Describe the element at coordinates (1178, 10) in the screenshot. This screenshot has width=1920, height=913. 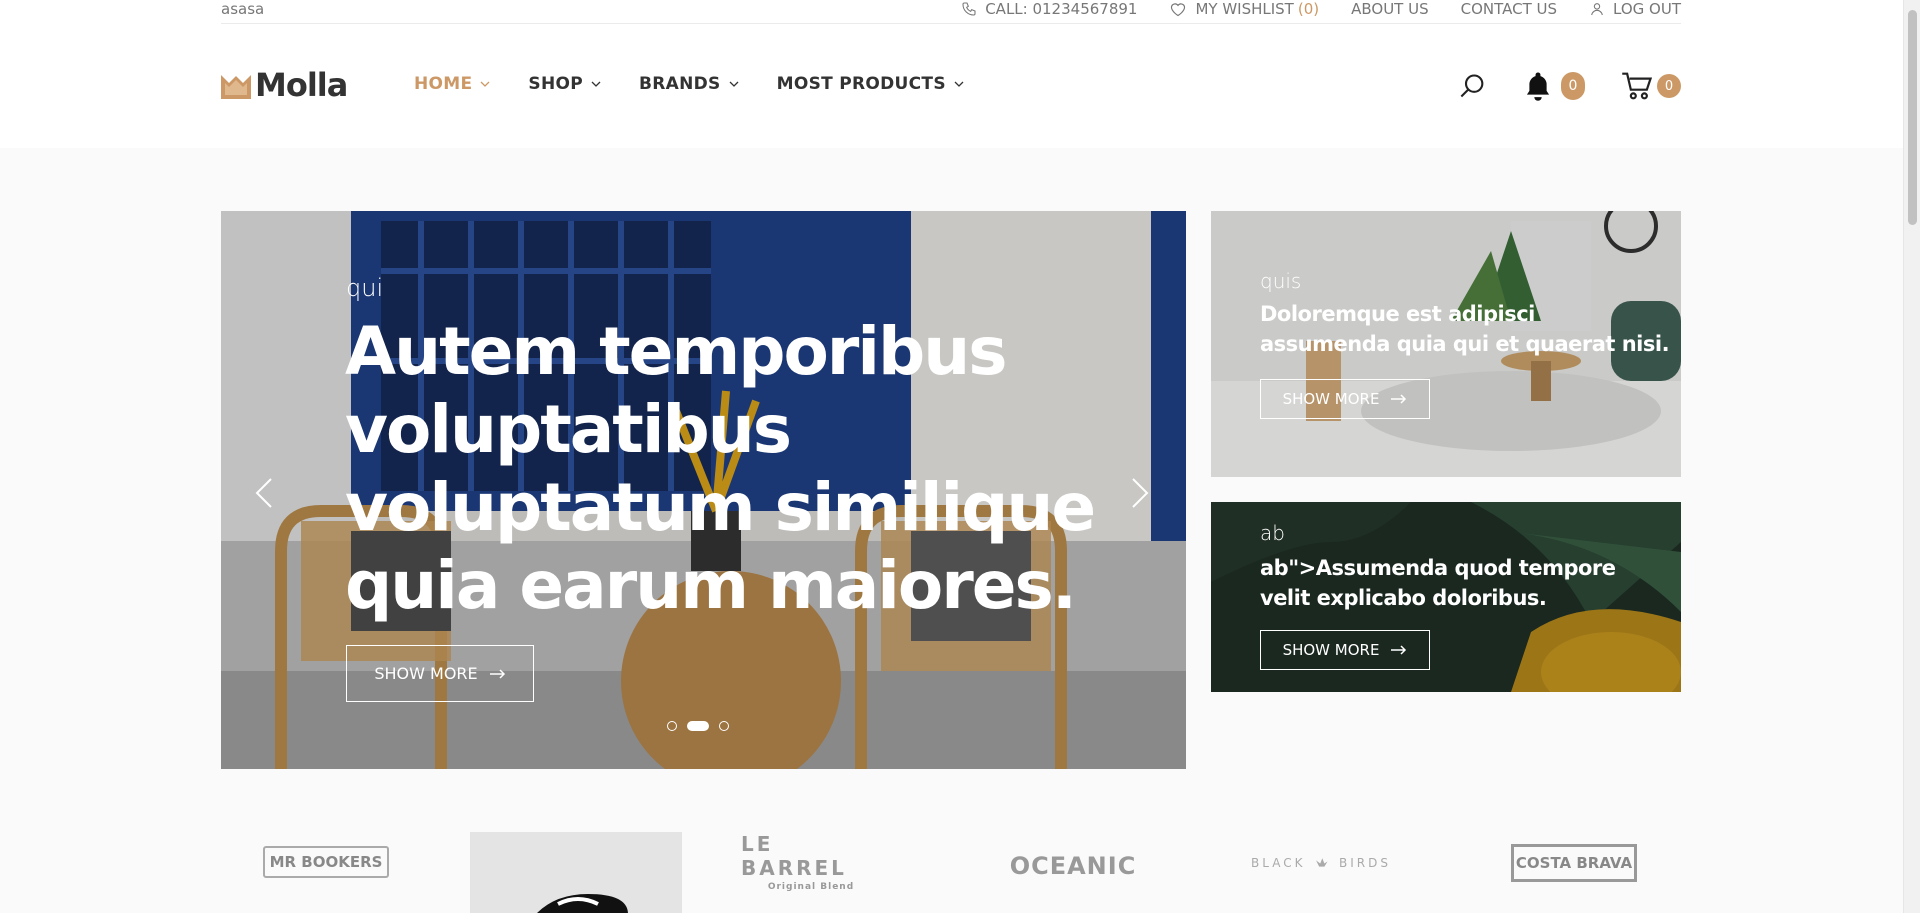
I see `heart-icon` at that location.